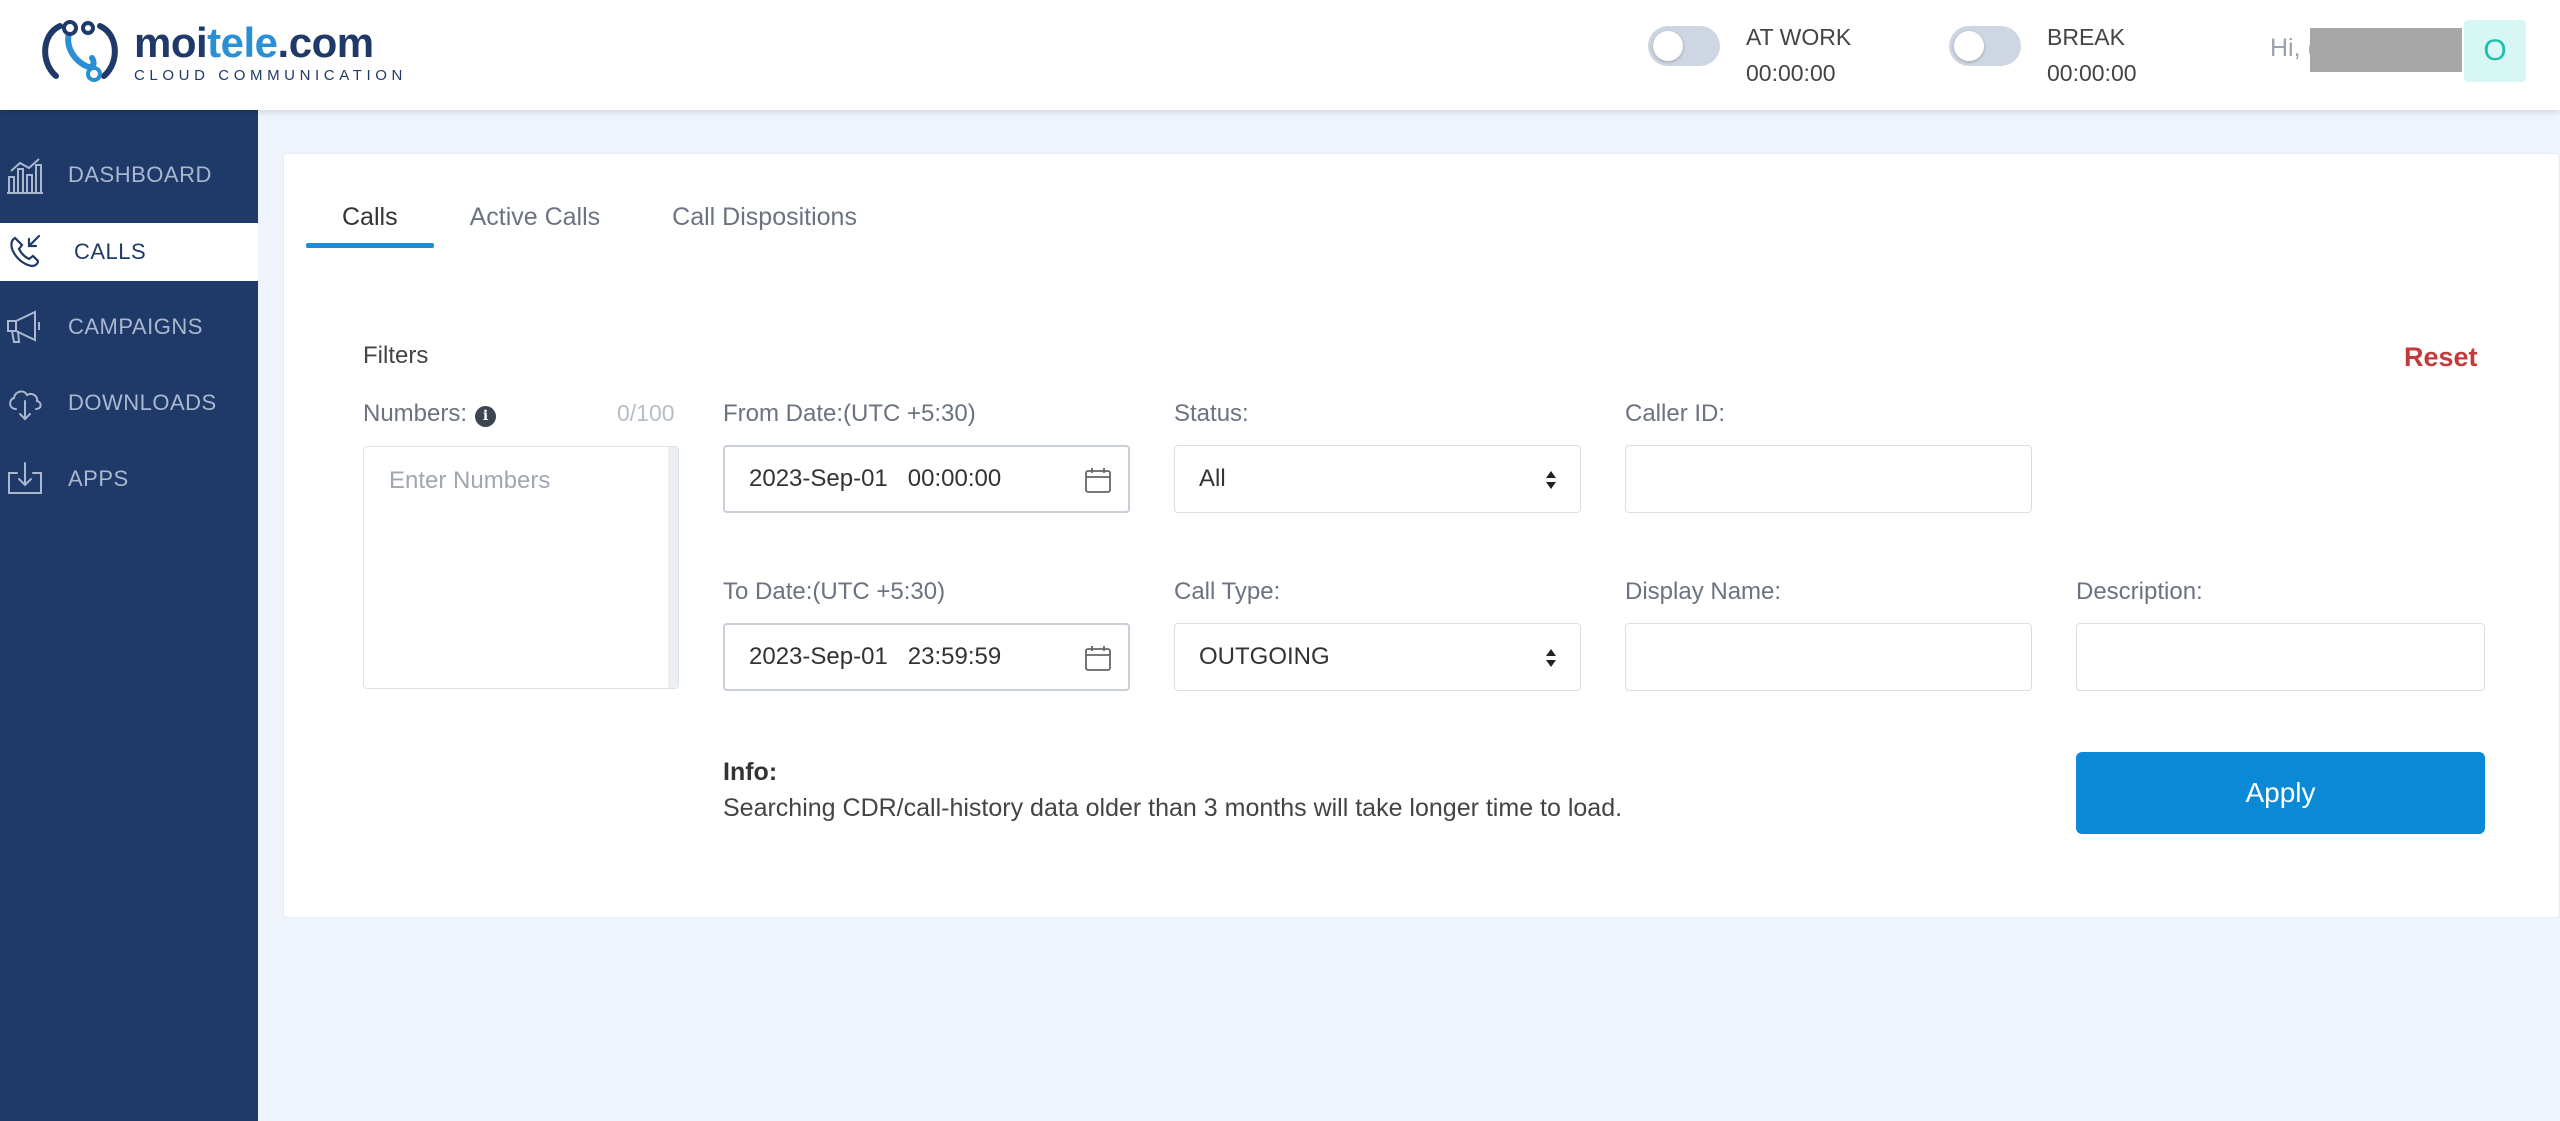 This screenshot has width=2560, height=1121. What do you see at coordinates (135, 326) in the screenshot?
I see `sidebar-item-label: CAMPAIGNS` at bounding box center [135, 326].